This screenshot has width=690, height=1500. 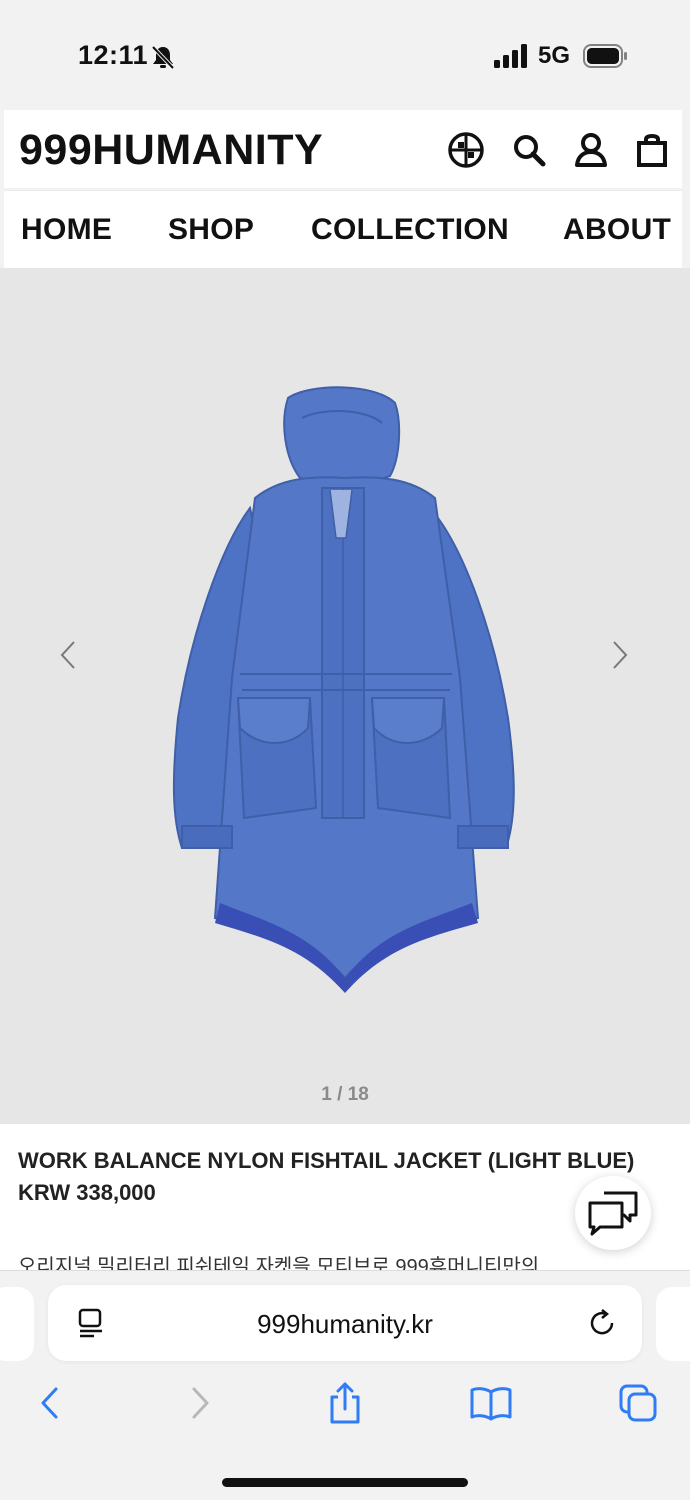 I want to click on url-text: 999humanity.kr, so click(x=345, y=1324).